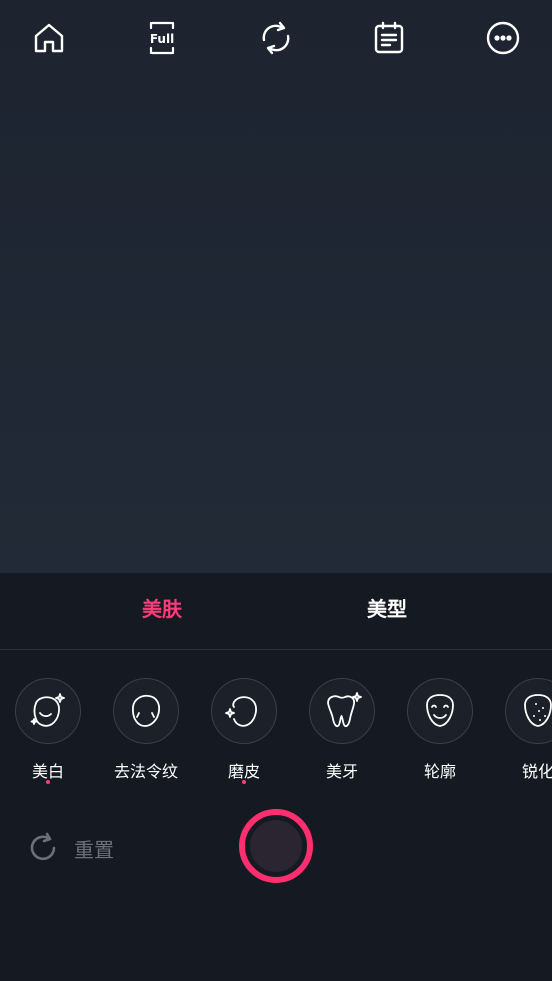 The width and height of the screenshot is (552, 981). I want to click on feature-whitening: 美白, so click(49, 733).